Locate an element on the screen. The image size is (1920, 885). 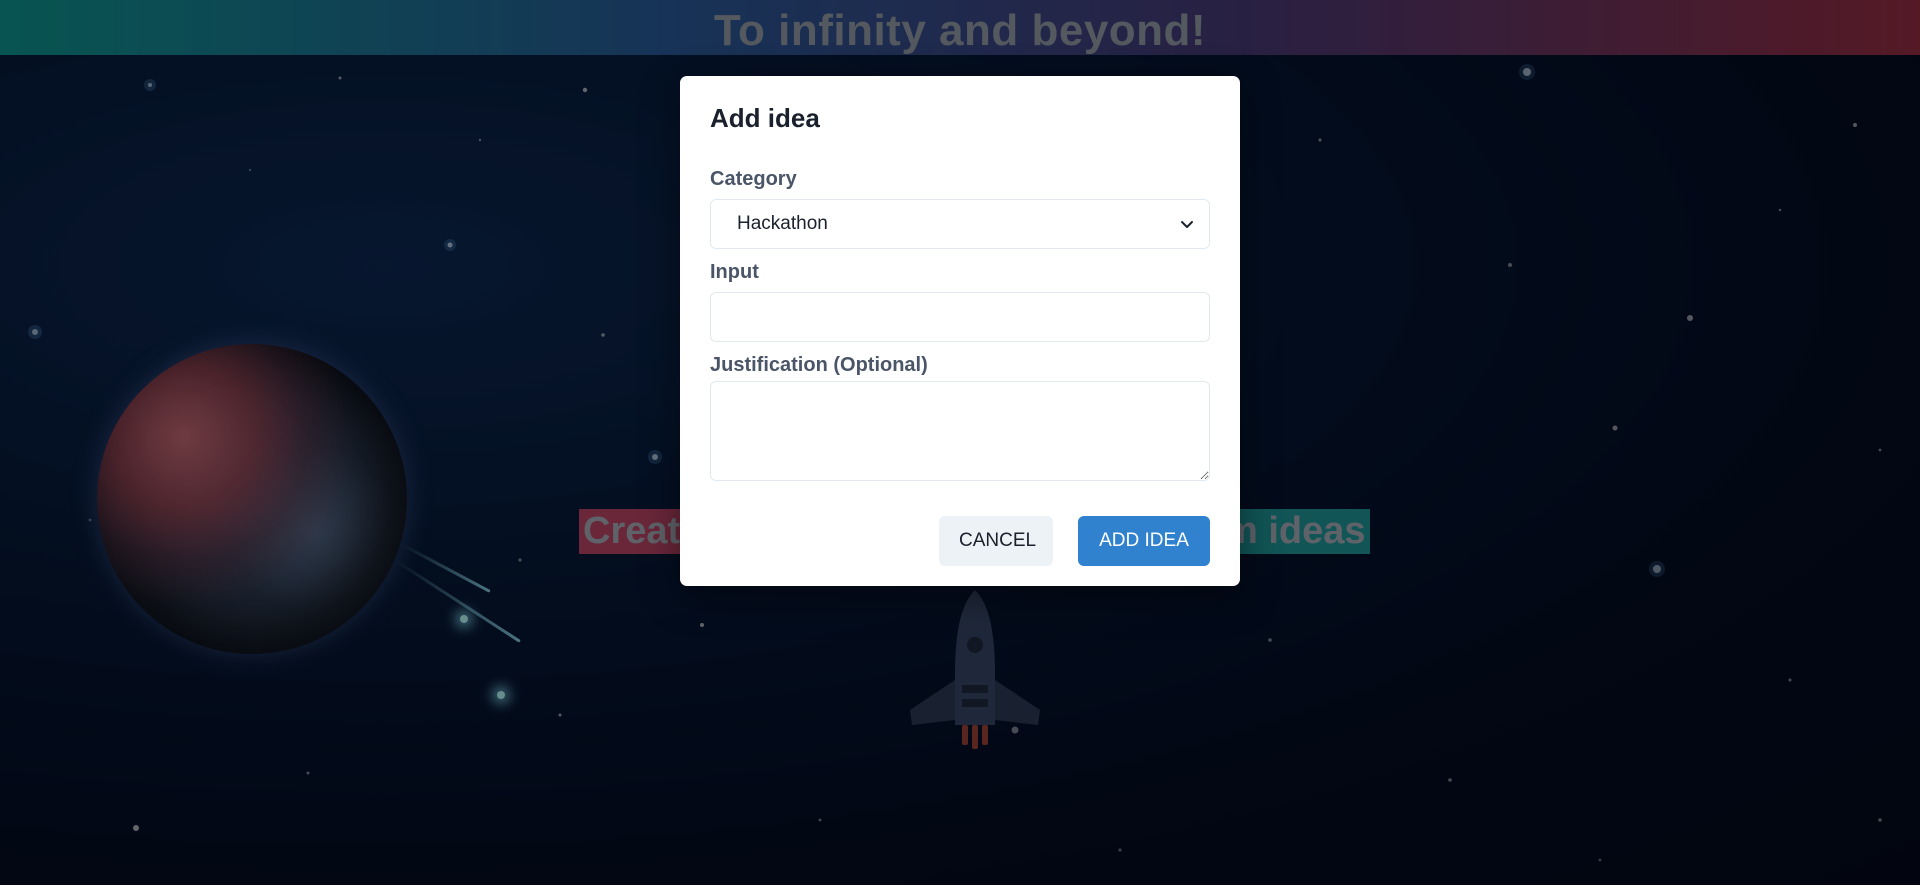
justification-label: Justification (Optional) is located at coordinates (819, 365).